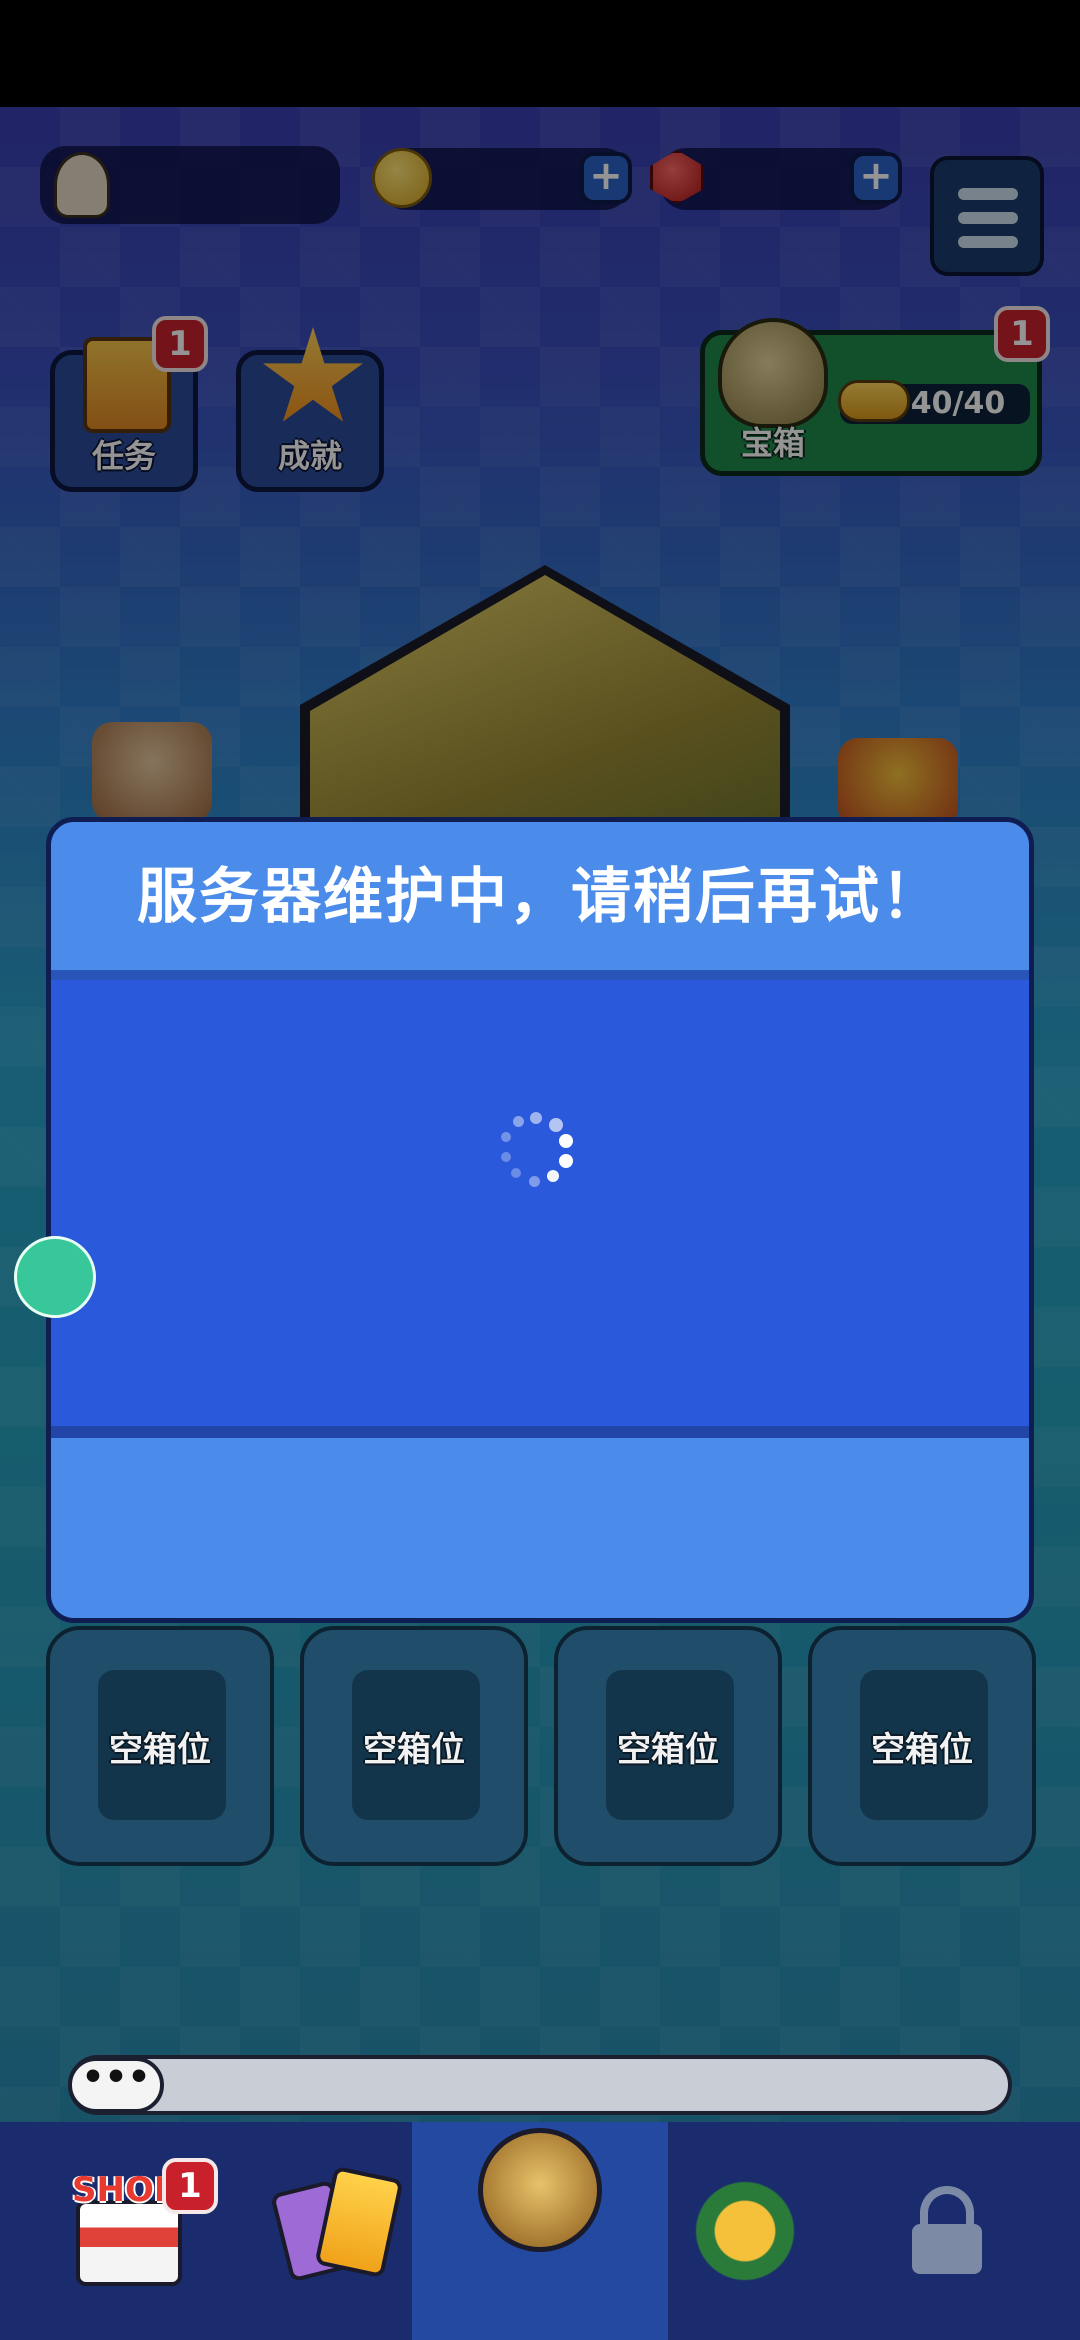 The image size is (1080, 2340). Describe the element at coordinates (540, 53) in the screenshot. I see `status-bar` at that location.